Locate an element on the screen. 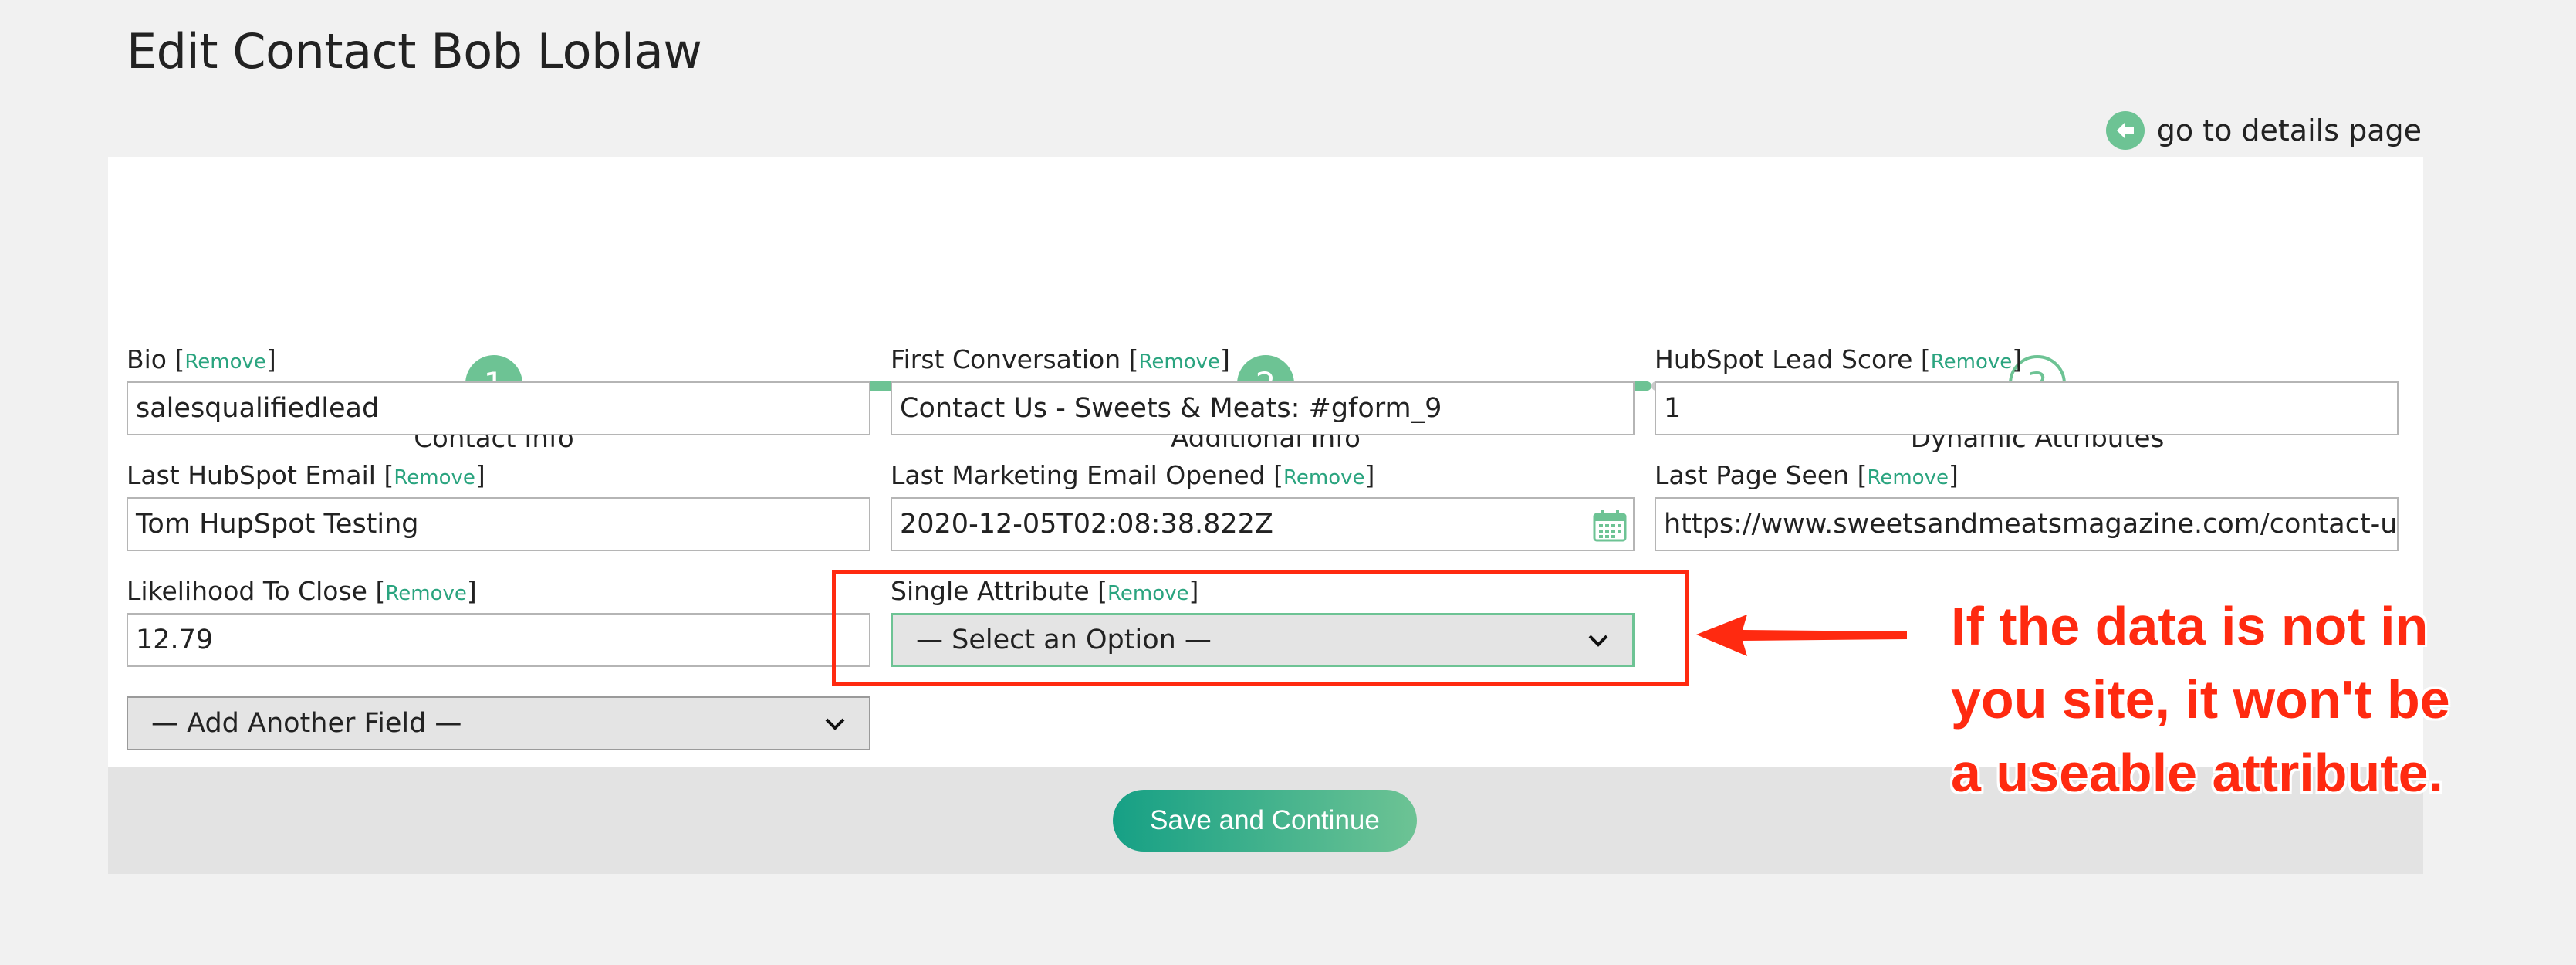 This screenshot has width=2576, height=965. last-marketing-email-opened-remove-link: Remove is located at coordinates (1324, 477).